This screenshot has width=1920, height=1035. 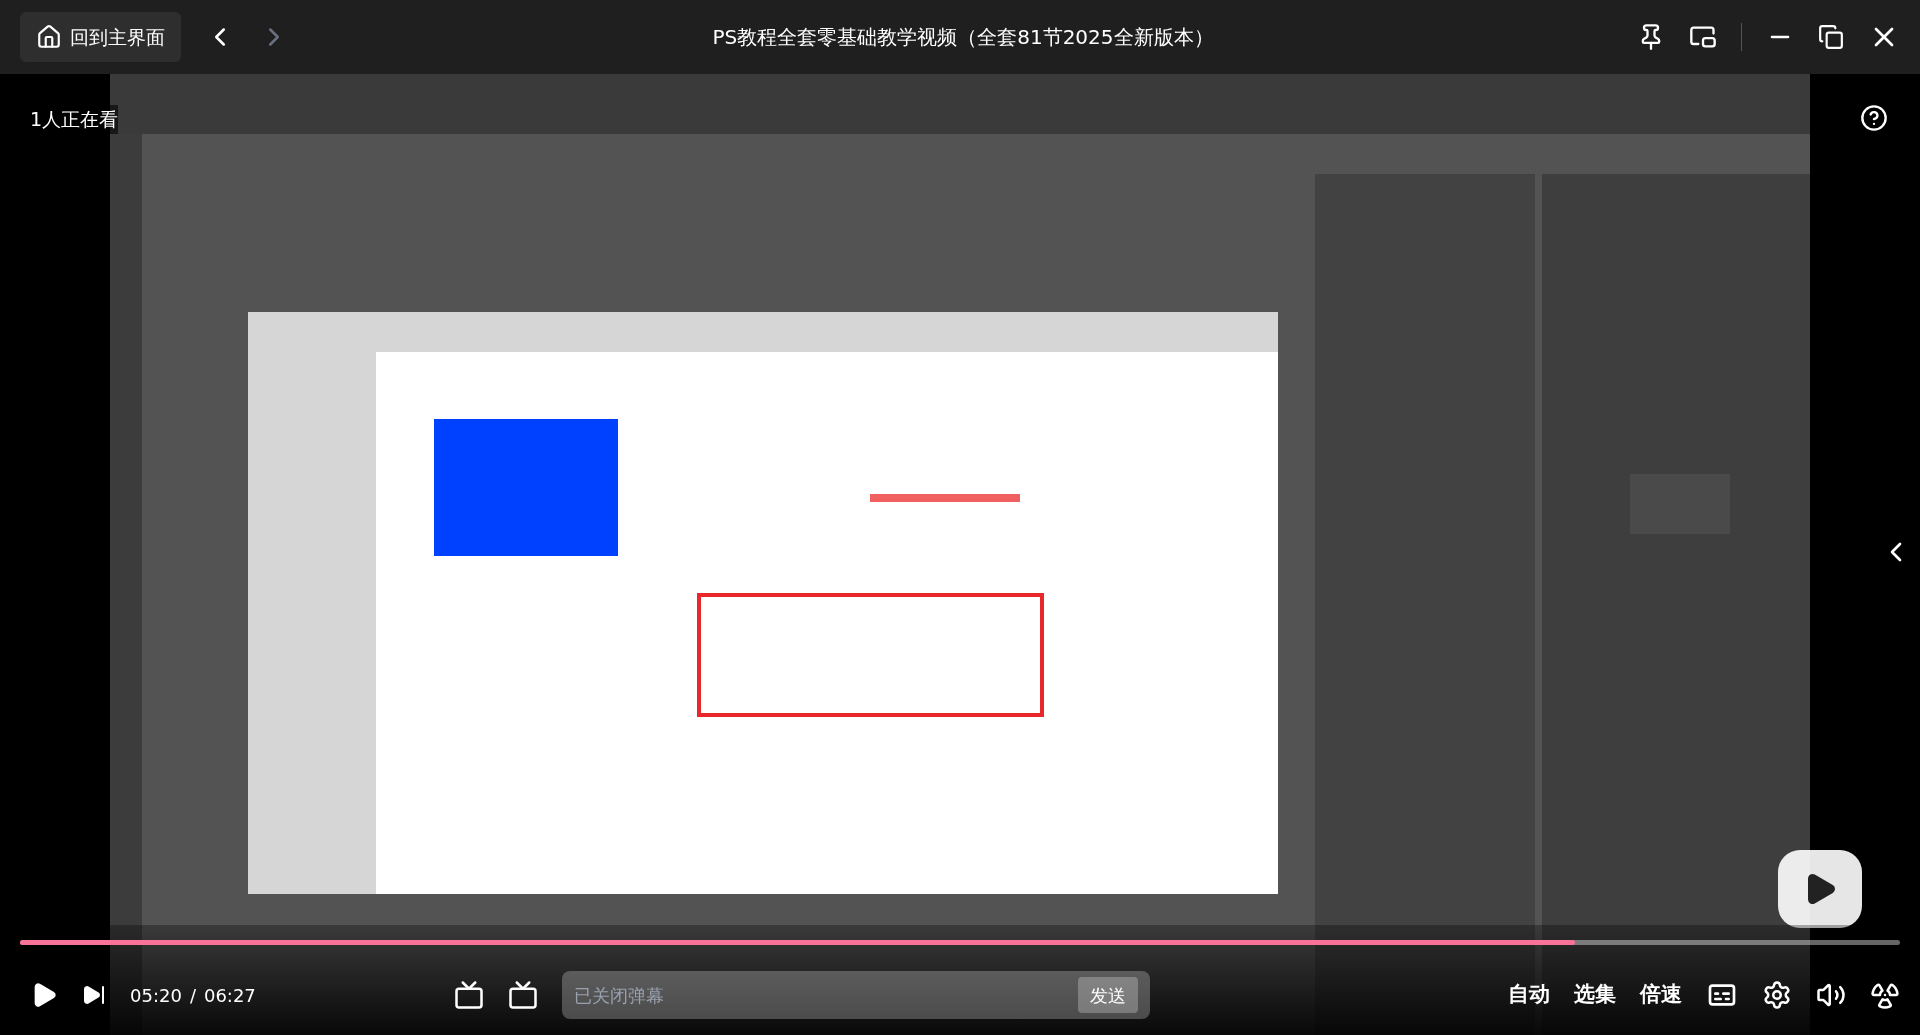 I want to click on danmaku-settings-icon, so click(x=523, y=995).